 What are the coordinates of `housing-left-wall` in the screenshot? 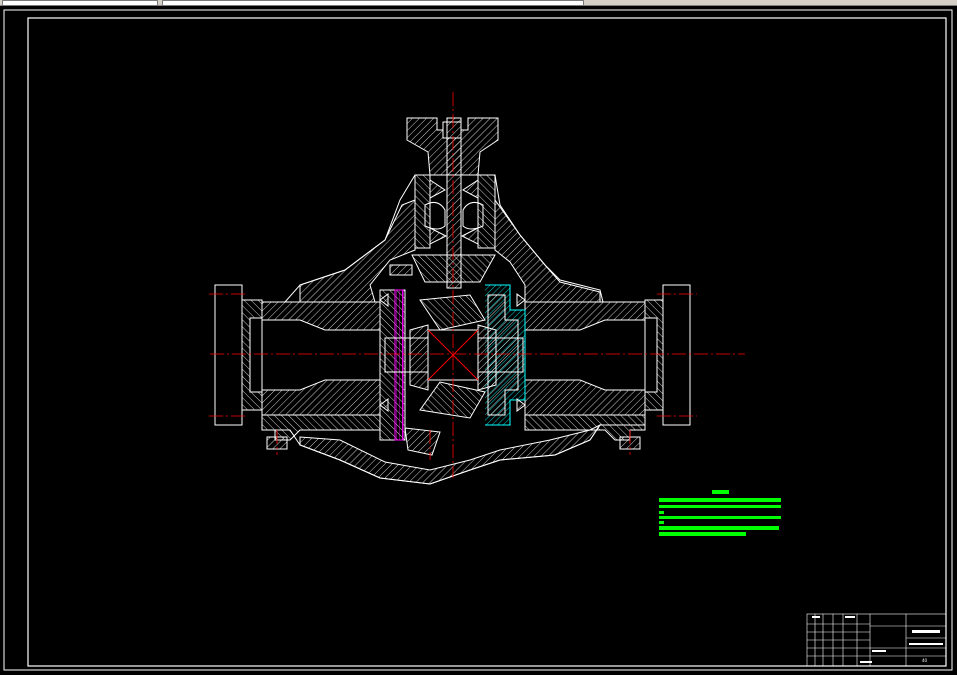 It's located at (357, 251).